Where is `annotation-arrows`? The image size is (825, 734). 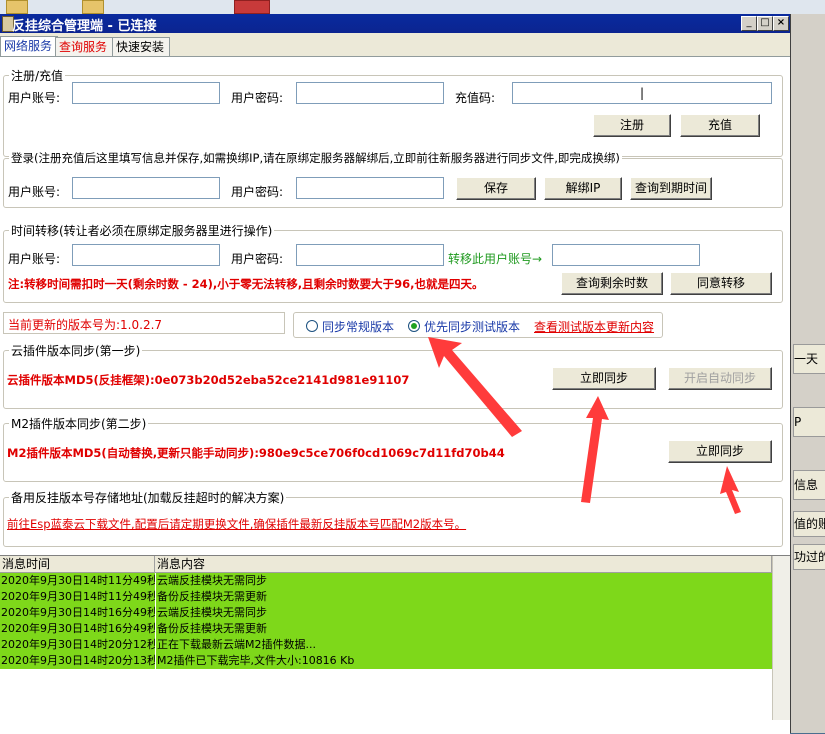 annotation-arrows is located at coordinates (584, 425).